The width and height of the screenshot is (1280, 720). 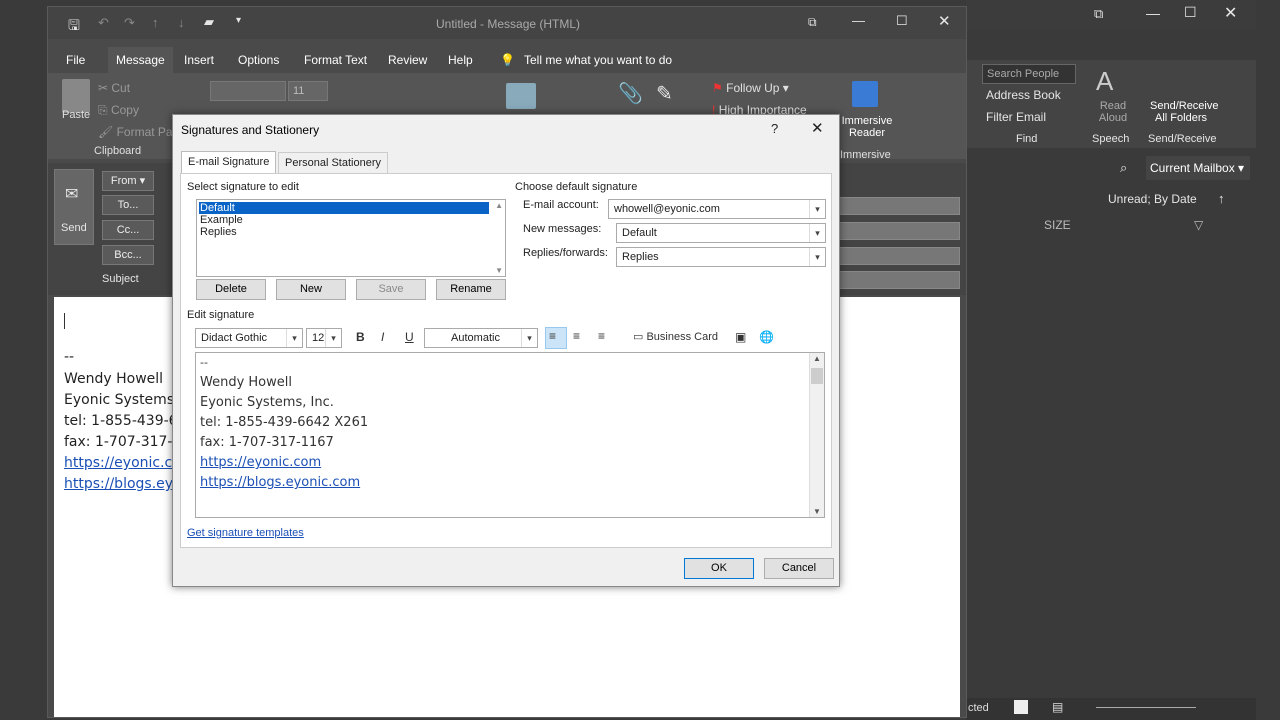 I want to click on tab-format-text: Format Text, so click(x=335, y=60).